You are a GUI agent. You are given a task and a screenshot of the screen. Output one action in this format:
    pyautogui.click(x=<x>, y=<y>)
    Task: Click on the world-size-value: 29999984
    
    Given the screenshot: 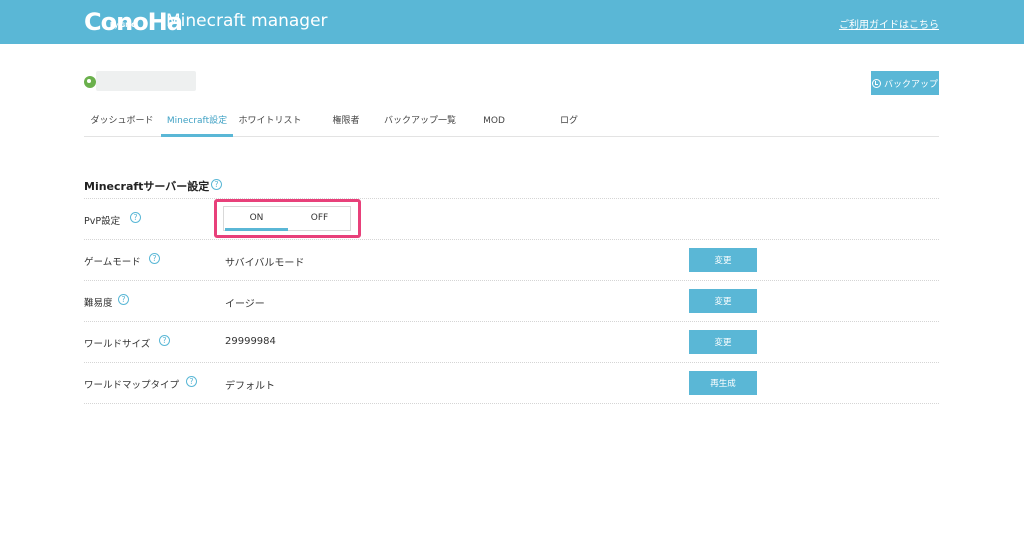 What is the action you would take?
    pyautogui.click(x=250, y=341)
    